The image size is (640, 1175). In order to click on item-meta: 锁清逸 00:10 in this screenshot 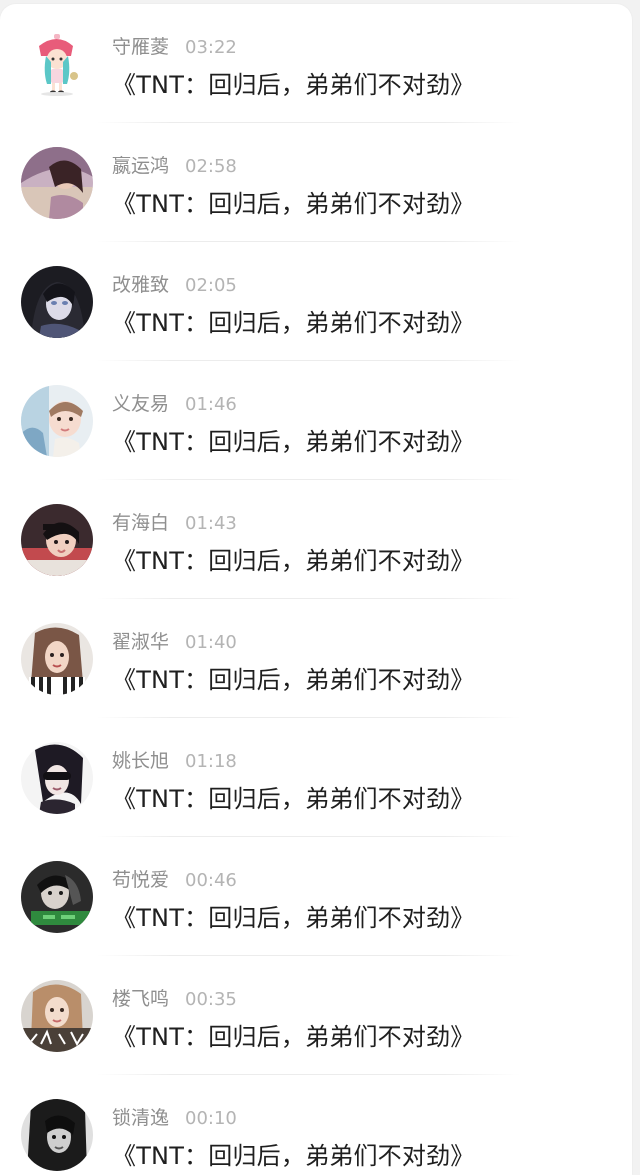, I will do `click(174, 1118)`.